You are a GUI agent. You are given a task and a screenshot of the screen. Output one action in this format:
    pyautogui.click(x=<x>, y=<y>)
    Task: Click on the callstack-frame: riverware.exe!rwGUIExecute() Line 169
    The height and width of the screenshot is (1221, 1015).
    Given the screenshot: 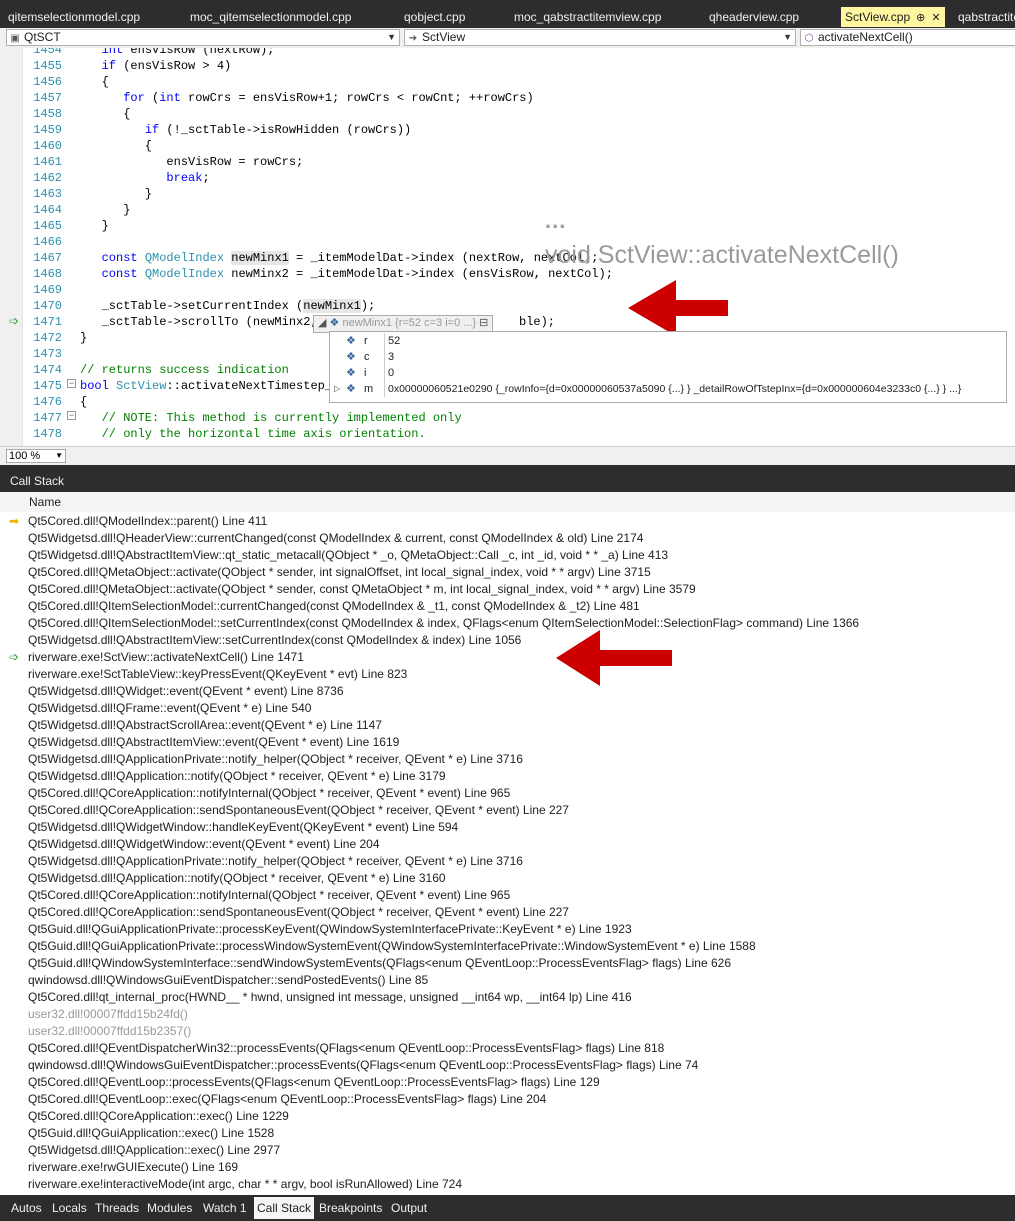 What is the action you would take?
    pyautogui.click(x=507, y=1167)
    